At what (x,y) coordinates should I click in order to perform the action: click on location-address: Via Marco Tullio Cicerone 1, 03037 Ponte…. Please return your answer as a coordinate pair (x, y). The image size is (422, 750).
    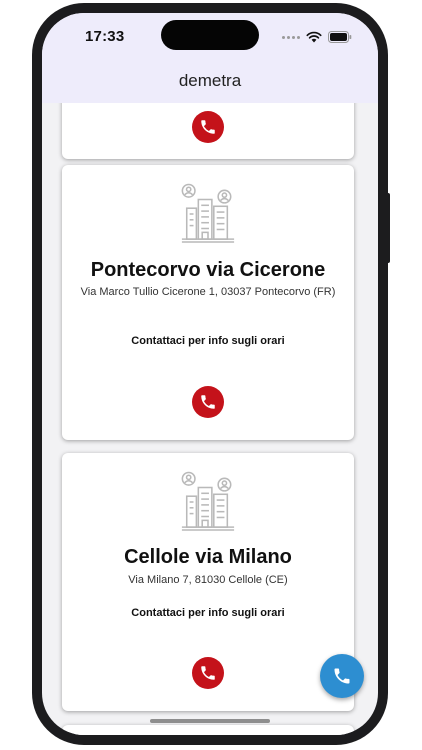
    Looking at the image, I should click on (208, 292).